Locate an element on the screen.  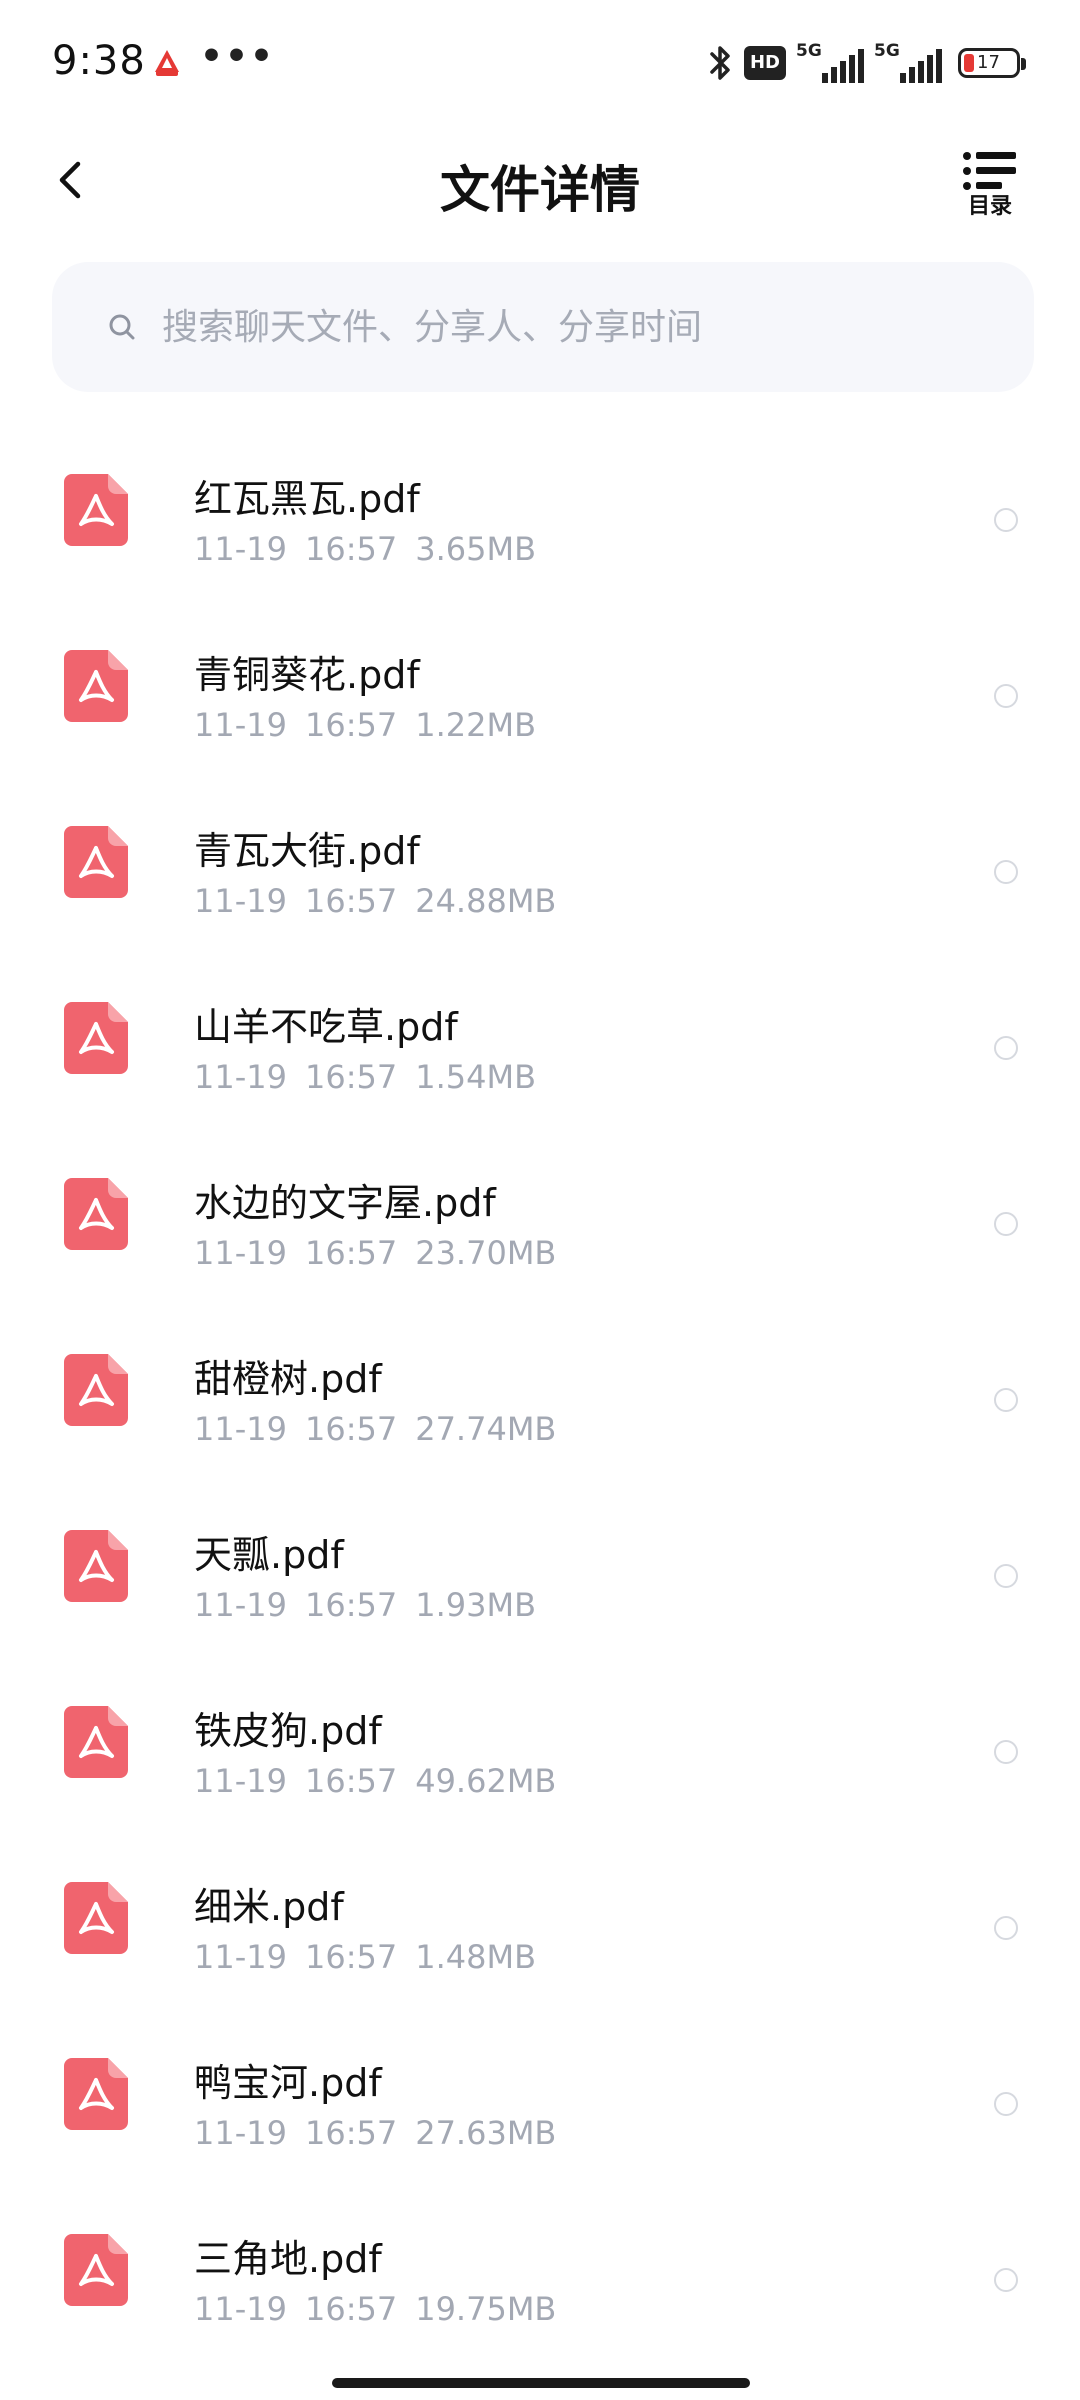
file-size: 49.62MB is located at coordinates (486, 1781).